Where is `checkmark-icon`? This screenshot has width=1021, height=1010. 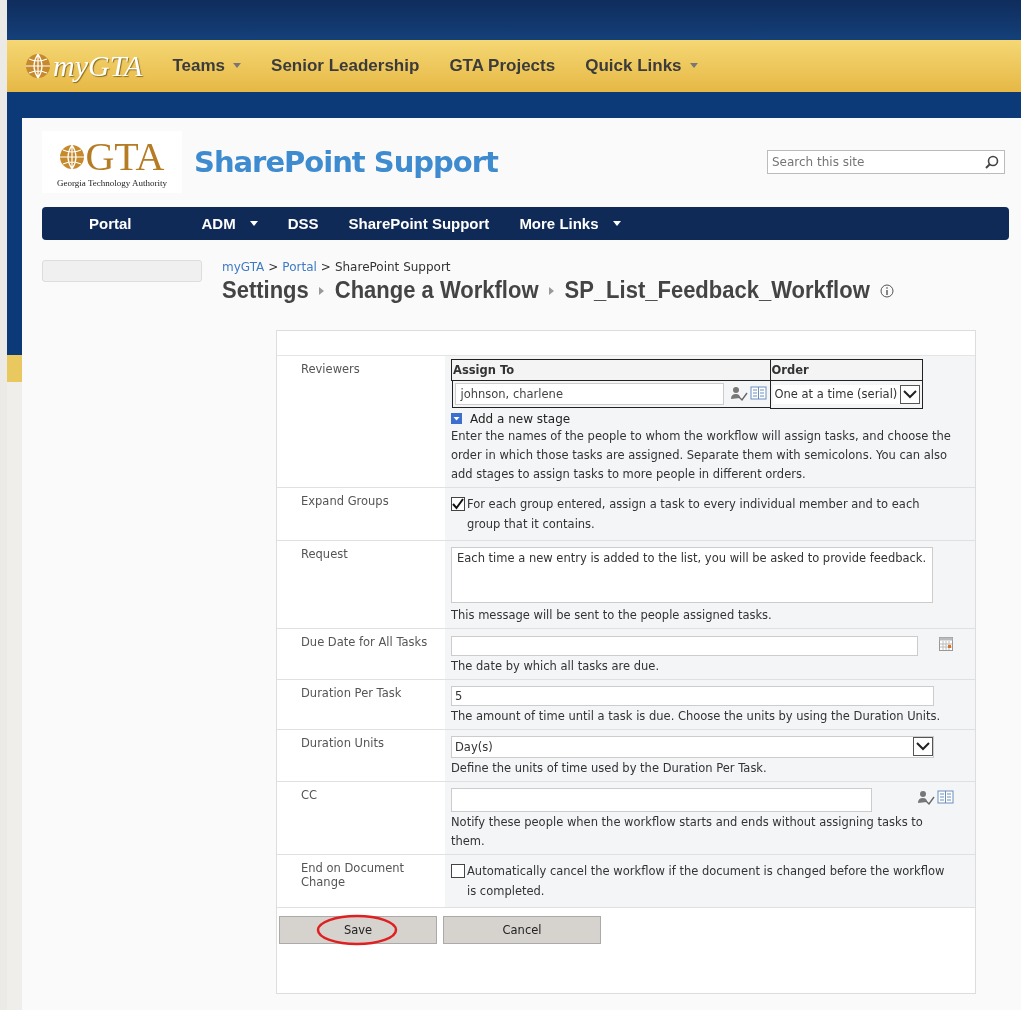 checkmark-icon is located at coordinates (458, 503).